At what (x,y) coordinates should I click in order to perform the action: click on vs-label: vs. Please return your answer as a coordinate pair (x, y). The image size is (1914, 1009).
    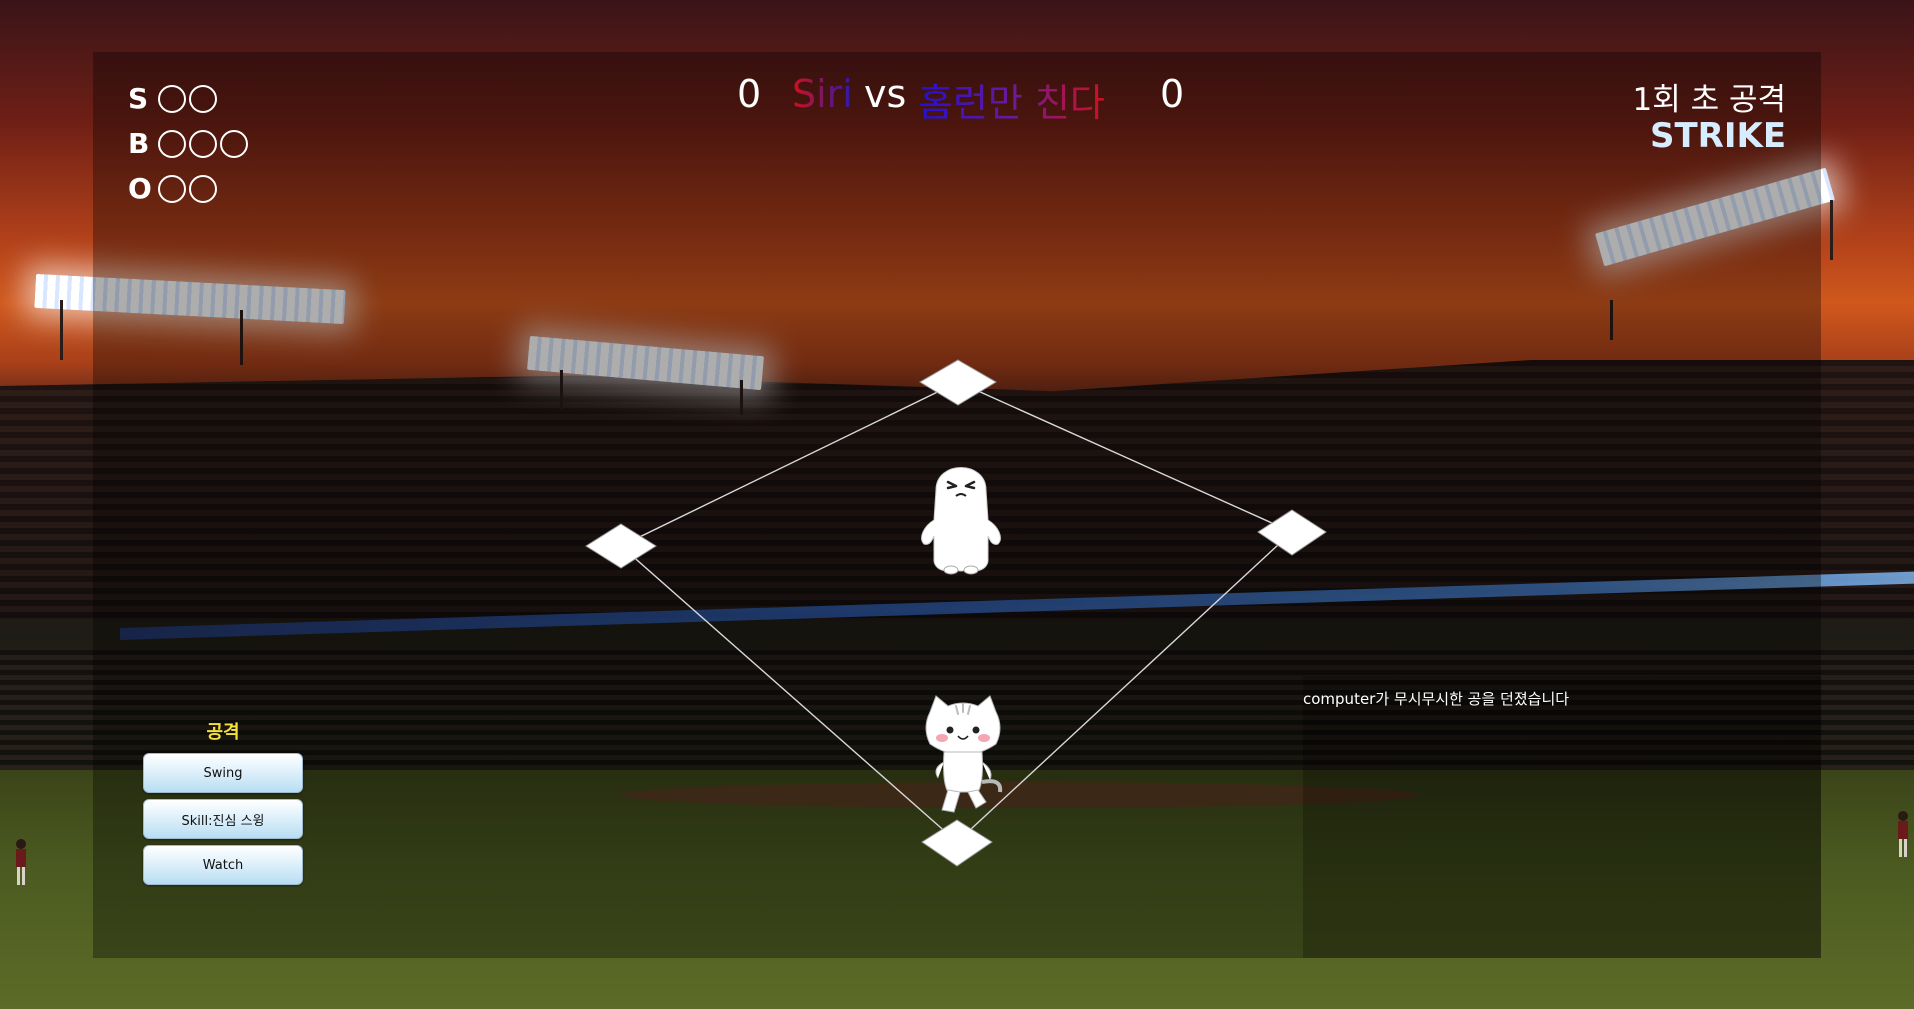
    Looking at the image, I should click on (885, 94).